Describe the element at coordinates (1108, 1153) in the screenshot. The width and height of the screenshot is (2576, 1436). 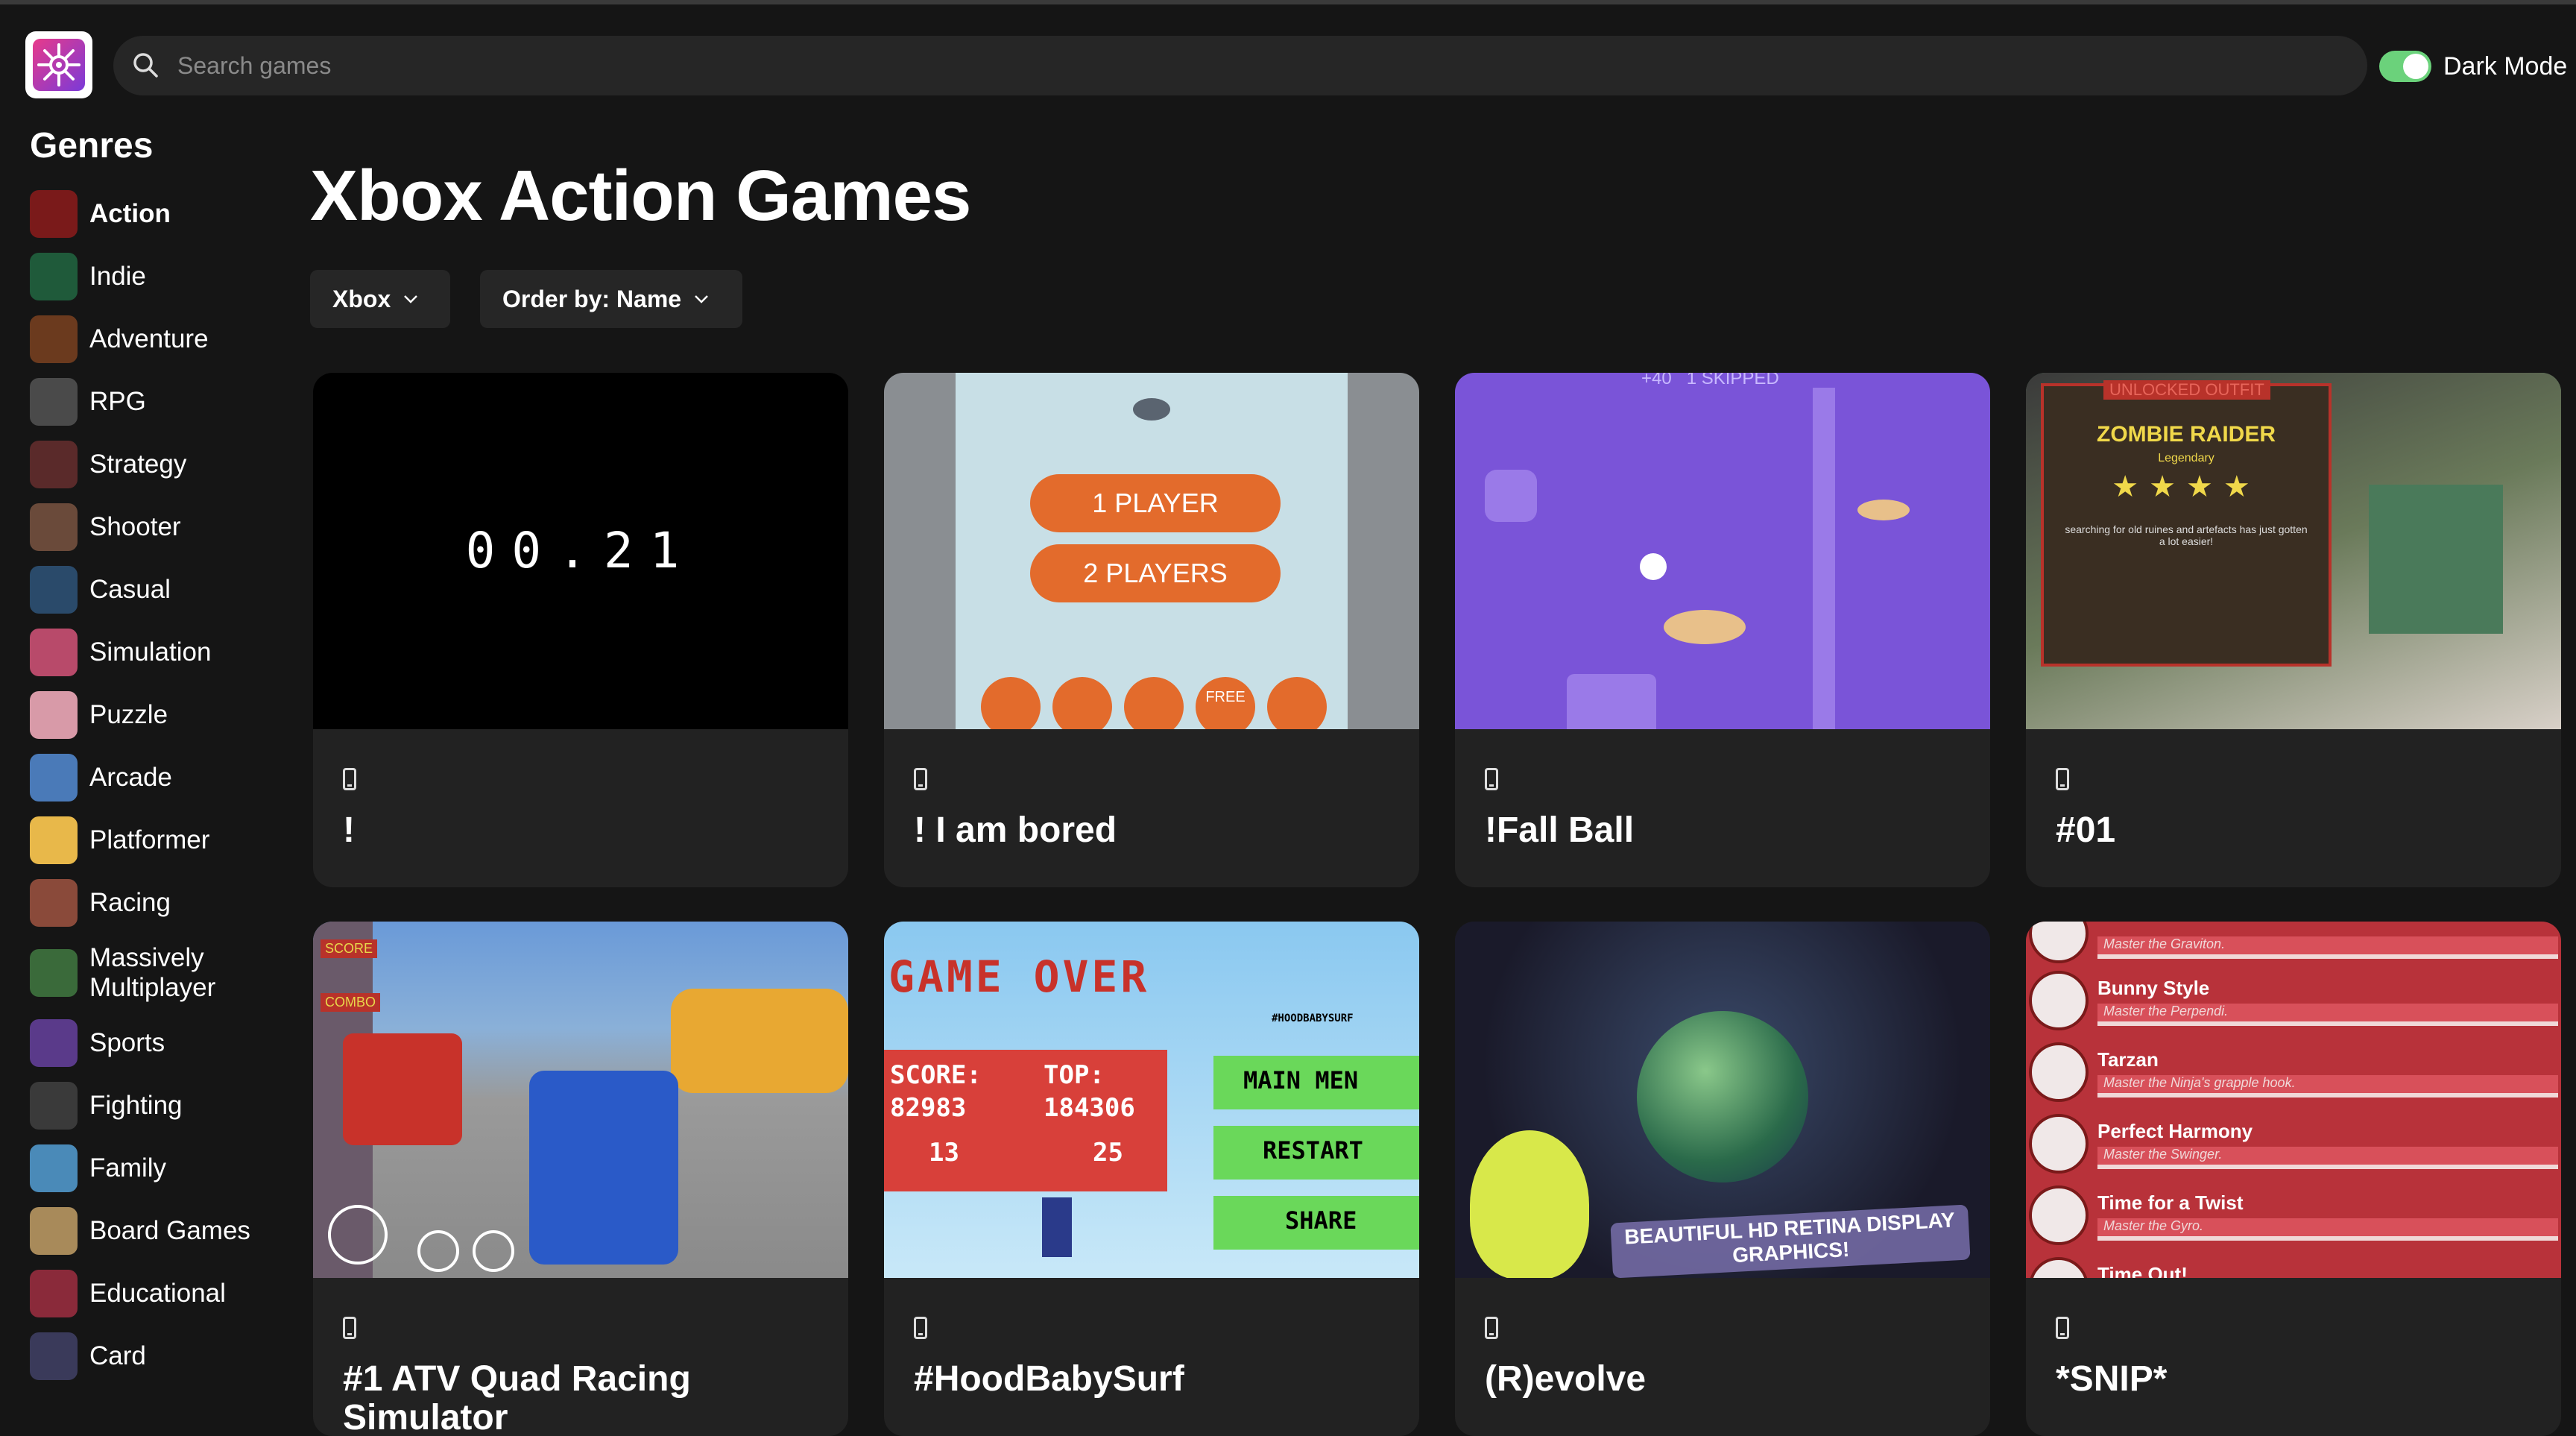
I see `count-b: 25` at that location.